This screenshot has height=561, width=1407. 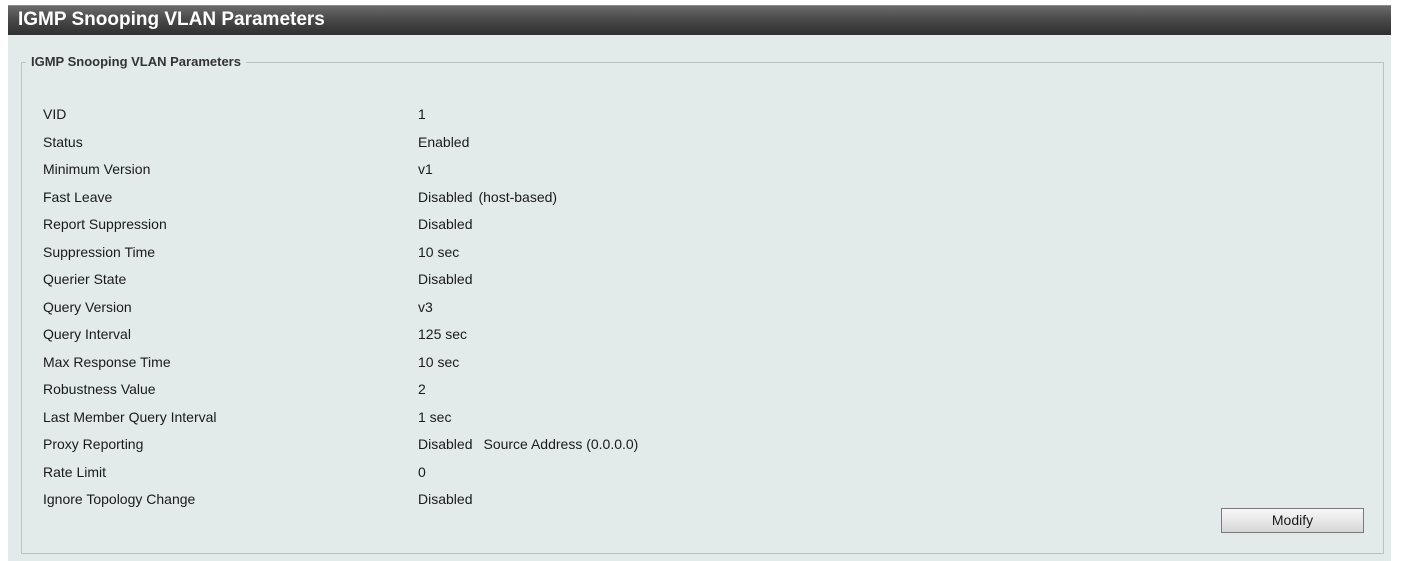 I want to click on row-label: VID, so click(x=55, y=114).